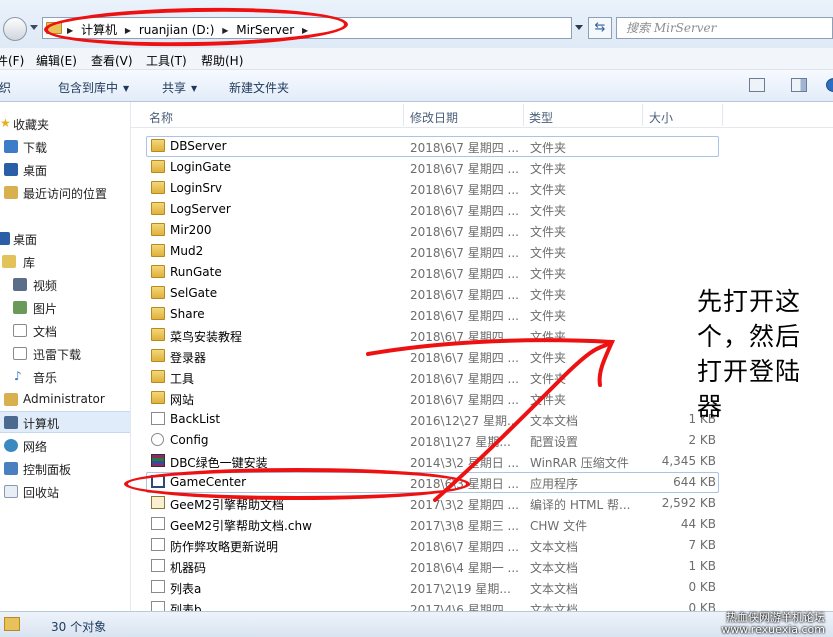 Image resolution: width=833 pixels, height=637 pixels. What do you see at coordinates (482, 545) in the screenshot?
I see `file-row-anticheat-notes: 防作弊攻略更新说明 2018\6\7 星期四 ... 文本文档 7 KB` at bounding box center [482, 545].